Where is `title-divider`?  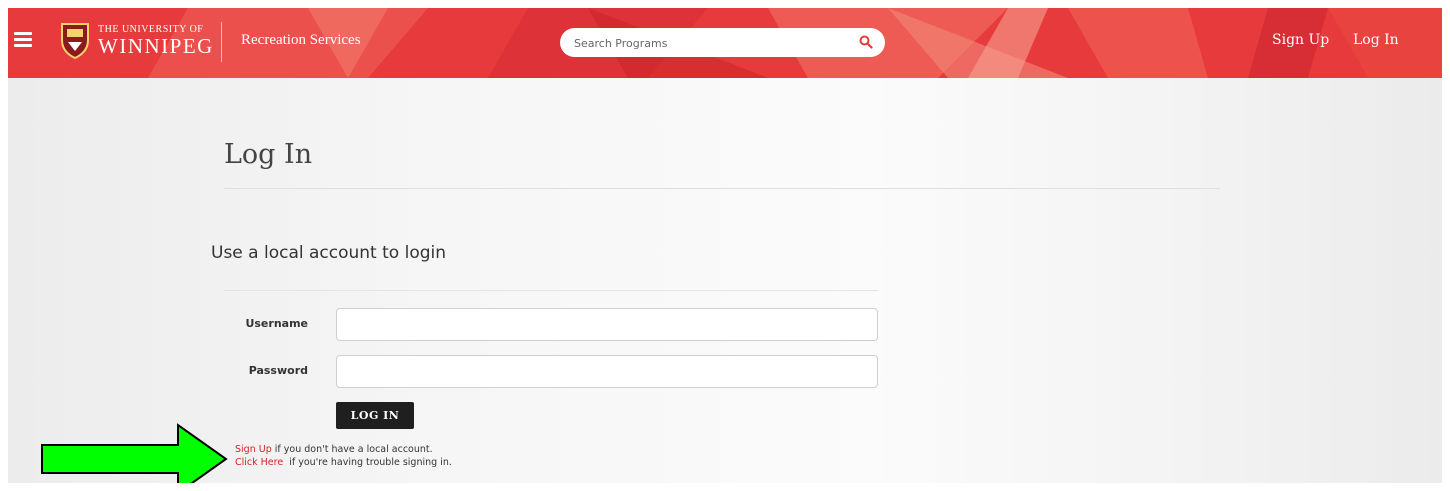
title-divider is located at coordinates (722, 188).